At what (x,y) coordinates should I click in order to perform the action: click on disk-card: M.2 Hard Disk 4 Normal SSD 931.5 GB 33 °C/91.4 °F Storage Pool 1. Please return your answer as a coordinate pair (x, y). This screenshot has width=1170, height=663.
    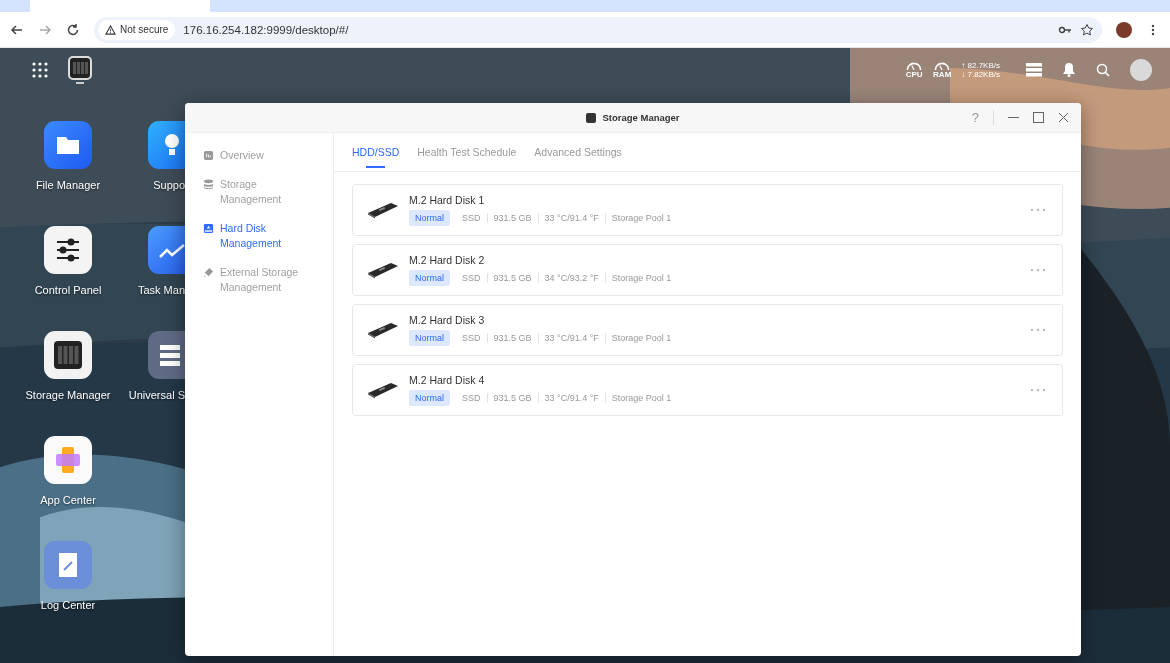
    Looking at the image, I should click on (707, 390).